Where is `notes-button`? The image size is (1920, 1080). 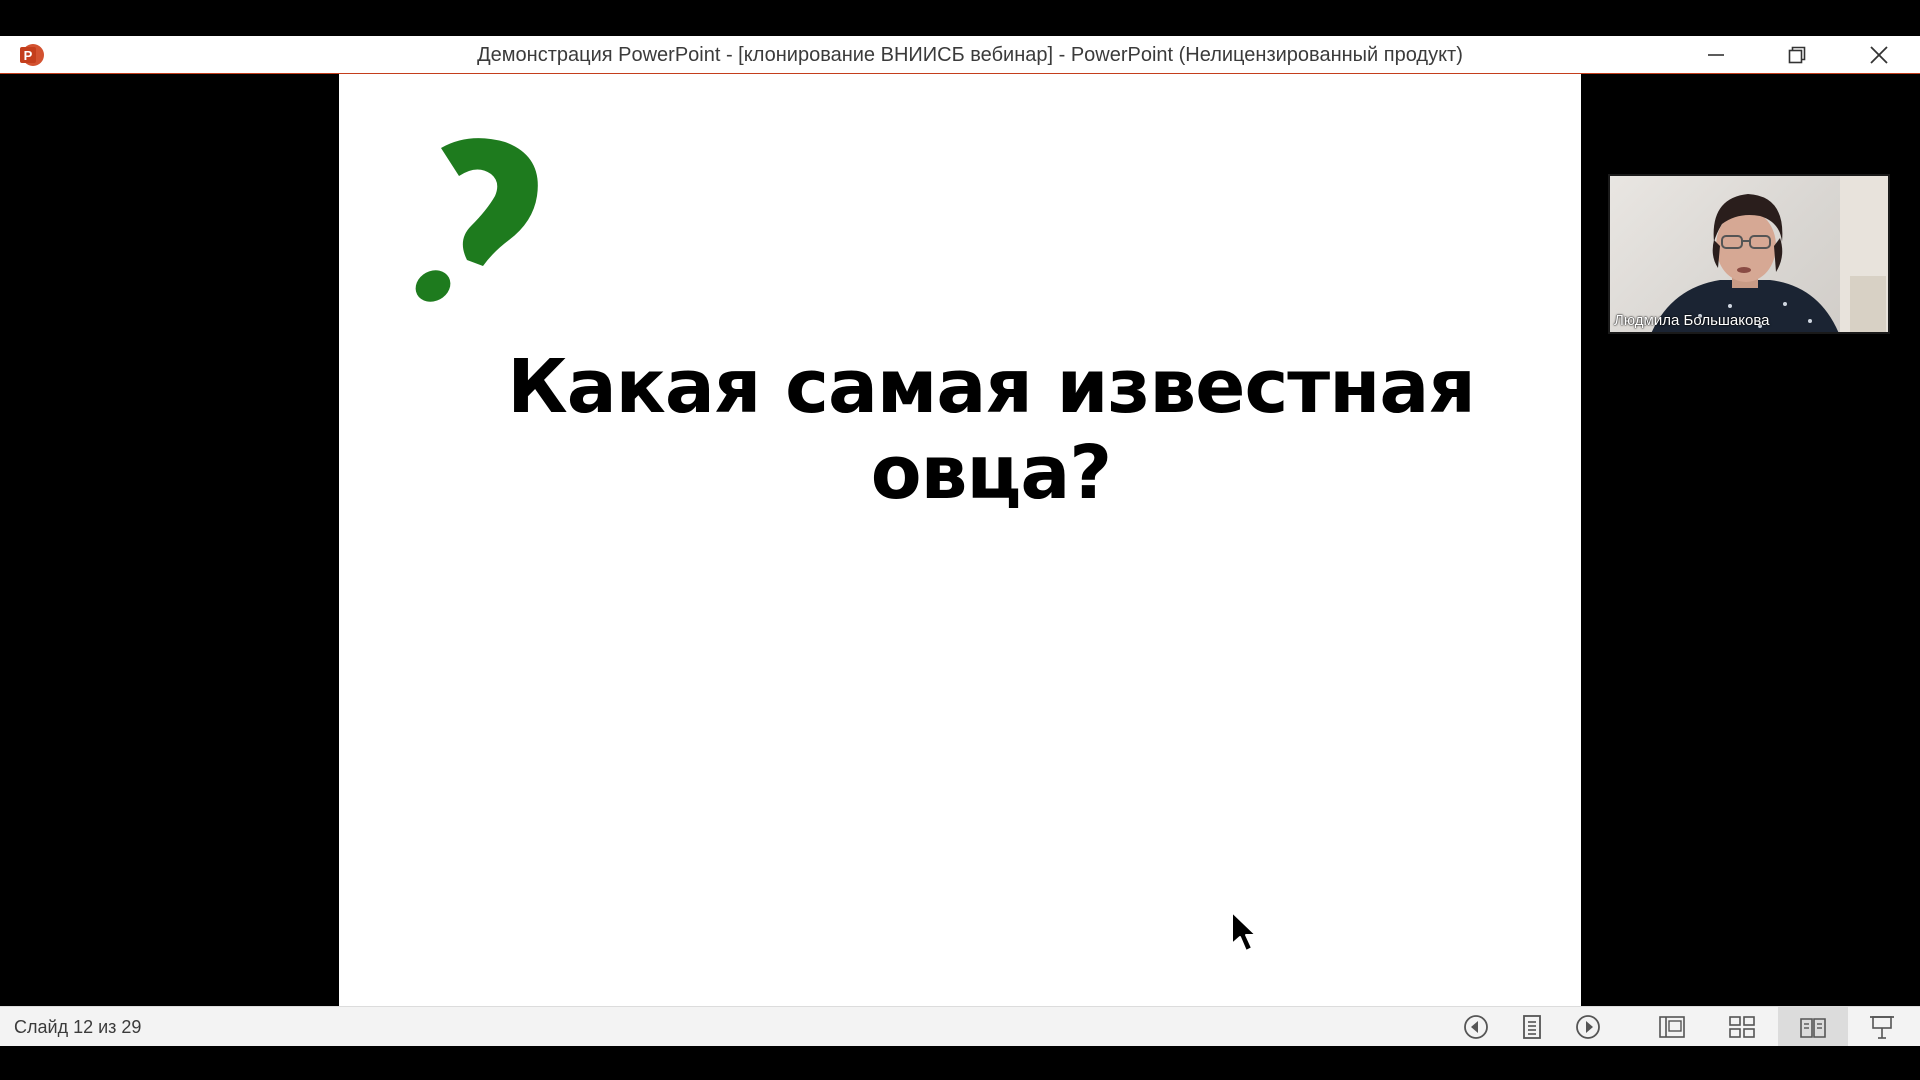
notes-button is located at coordinates (1532, 1027).